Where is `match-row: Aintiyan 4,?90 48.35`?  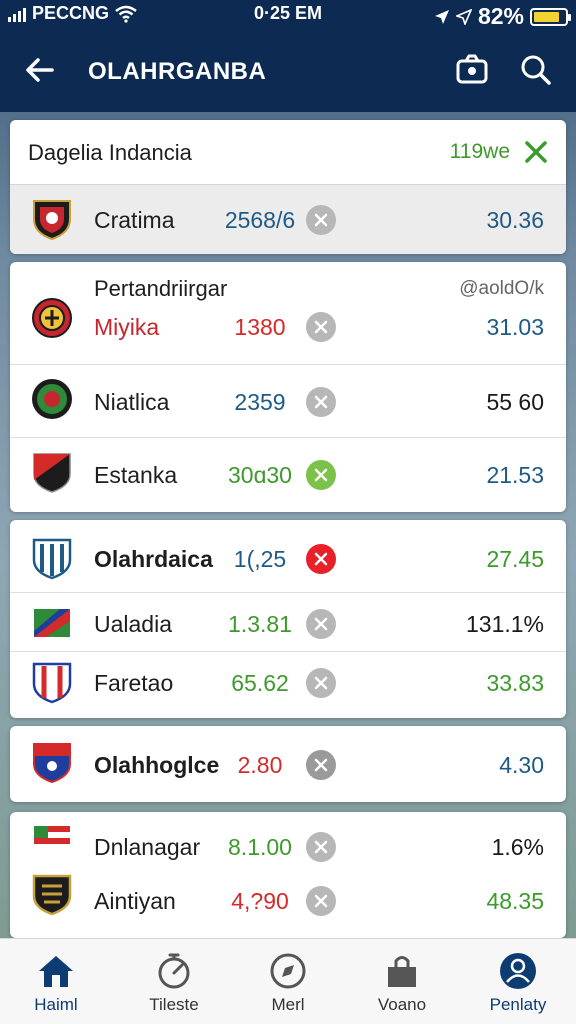
match-row: Aintiyan 4,?90 48.35 is located at coordinates (288, 903).